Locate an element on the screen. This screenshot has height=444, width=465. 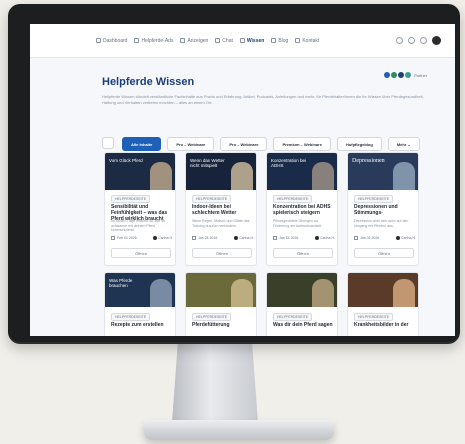
content-card: HELPFERDESEITE Was dir dein Pferd sagen is located at coordinates (302, 304).